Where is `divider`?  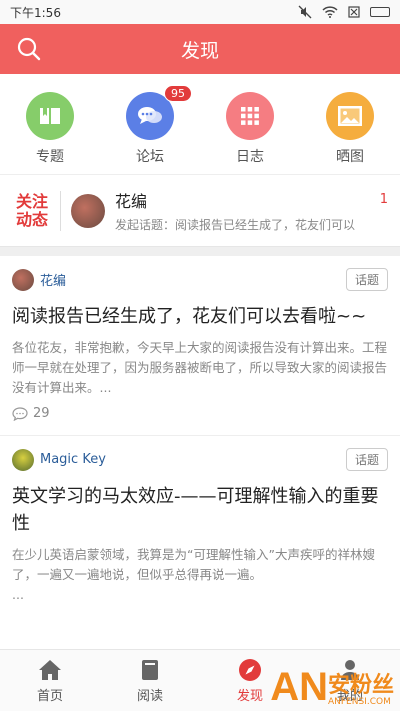 divider is located at coordinates (60, 210).